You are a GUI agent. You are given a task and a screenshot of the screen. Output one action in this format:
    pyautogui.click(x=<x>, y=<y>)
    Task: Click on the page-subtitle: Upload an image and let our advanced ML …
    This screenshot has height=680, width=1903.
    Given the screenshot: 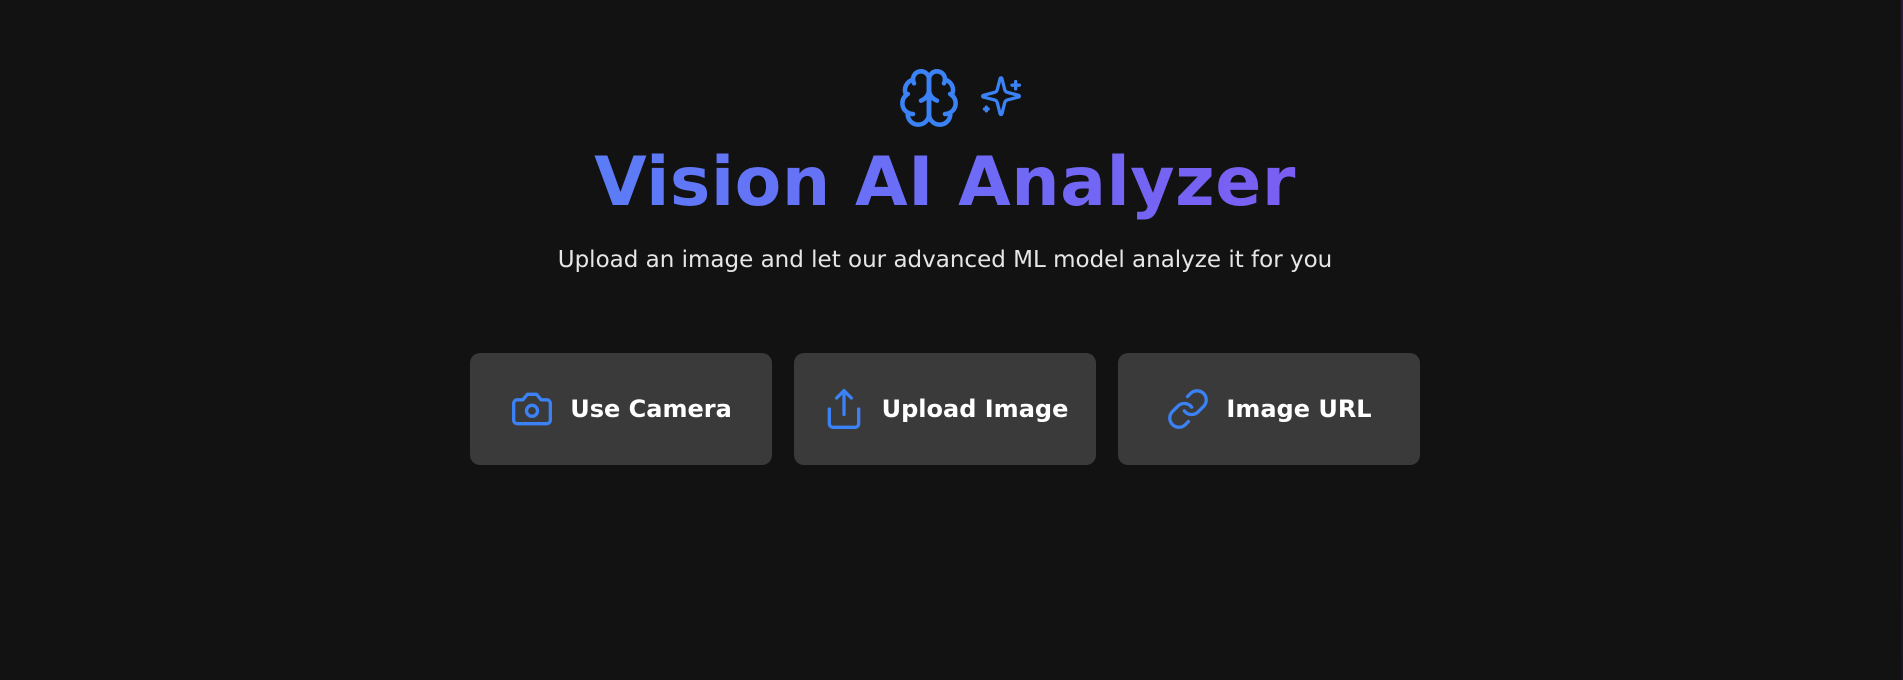 What is the action you would take?
    pyautogui.click(x=945, y=260)
    